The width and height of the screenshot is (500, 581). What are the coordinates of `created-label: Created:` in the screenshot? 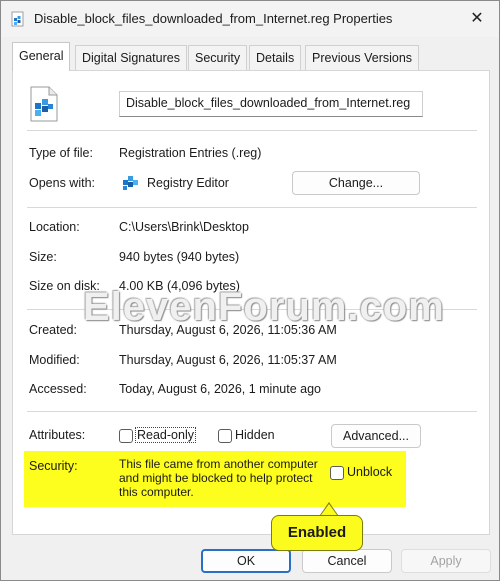 It's located at (53, 330).